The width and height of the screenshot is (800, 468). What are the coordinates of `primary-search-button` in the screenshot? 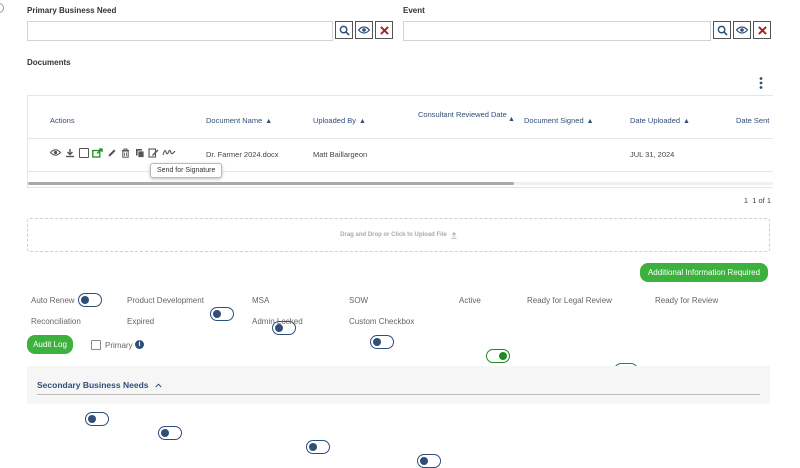 It's located at (344, 30).